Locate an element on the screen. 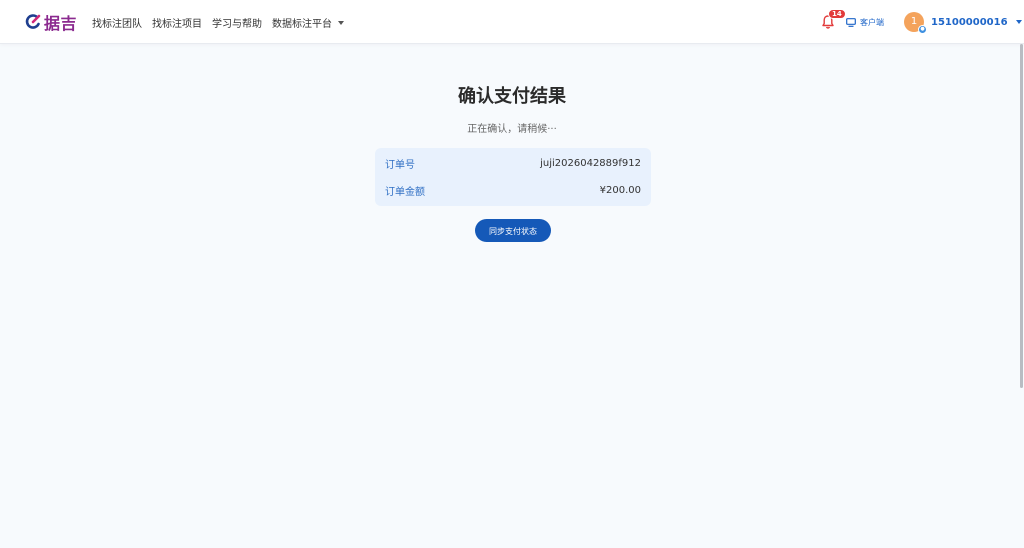 This screenshot has height=548, width=1024. notification-badge: 14 is located at coordinates (837, 14).